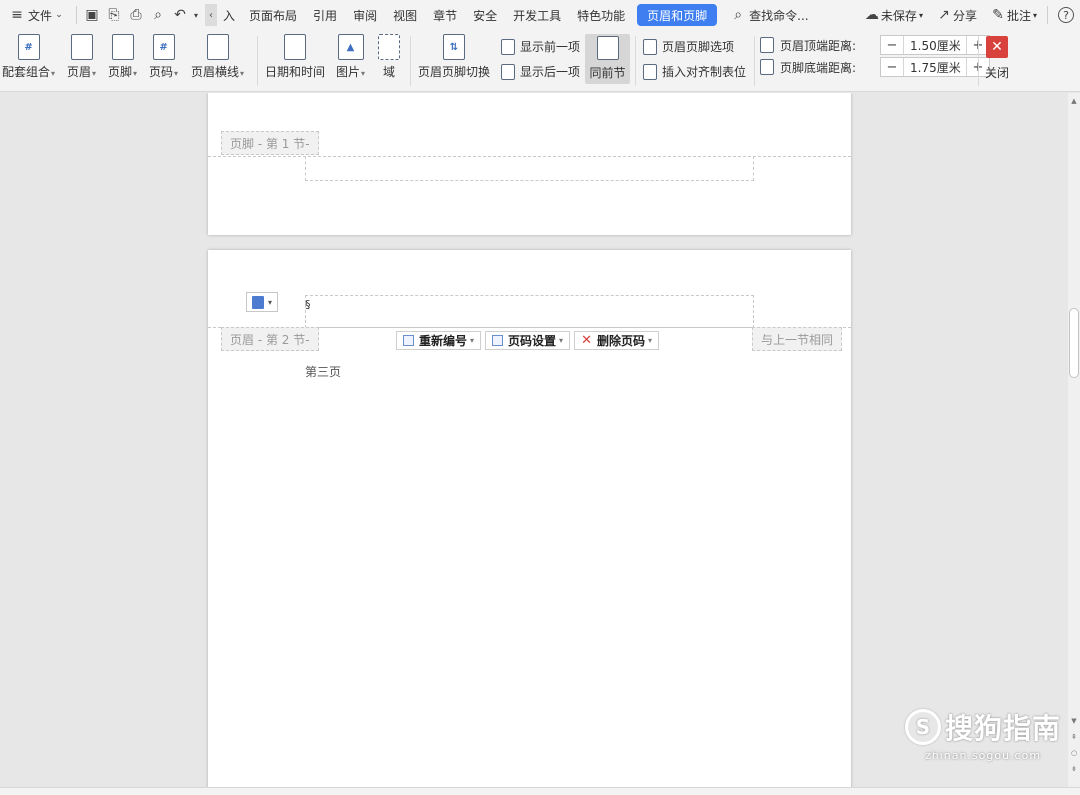 The width and height of the screenshot is (1080, 795). I want to click on same-as-previous-icon, so click(607, 48).